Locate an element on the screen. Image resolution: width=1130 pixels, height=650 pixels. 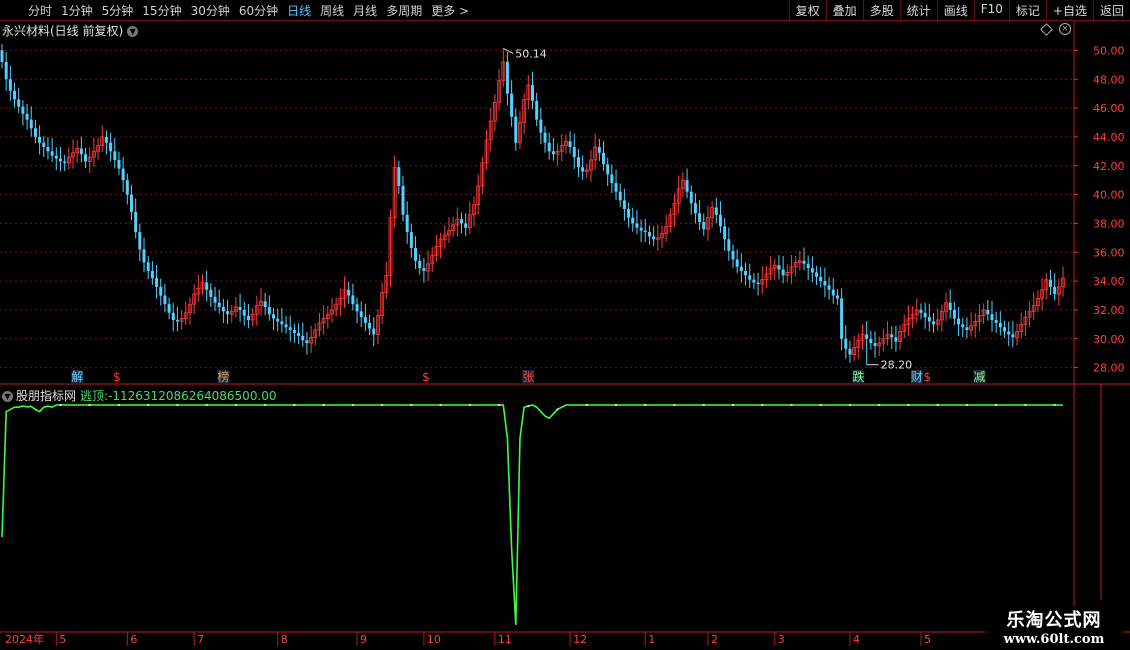
indicator-title-bar: ▼ 股朋指标网 逃顶:-1126312086264086500.00 is located at coordinates (139, 395).